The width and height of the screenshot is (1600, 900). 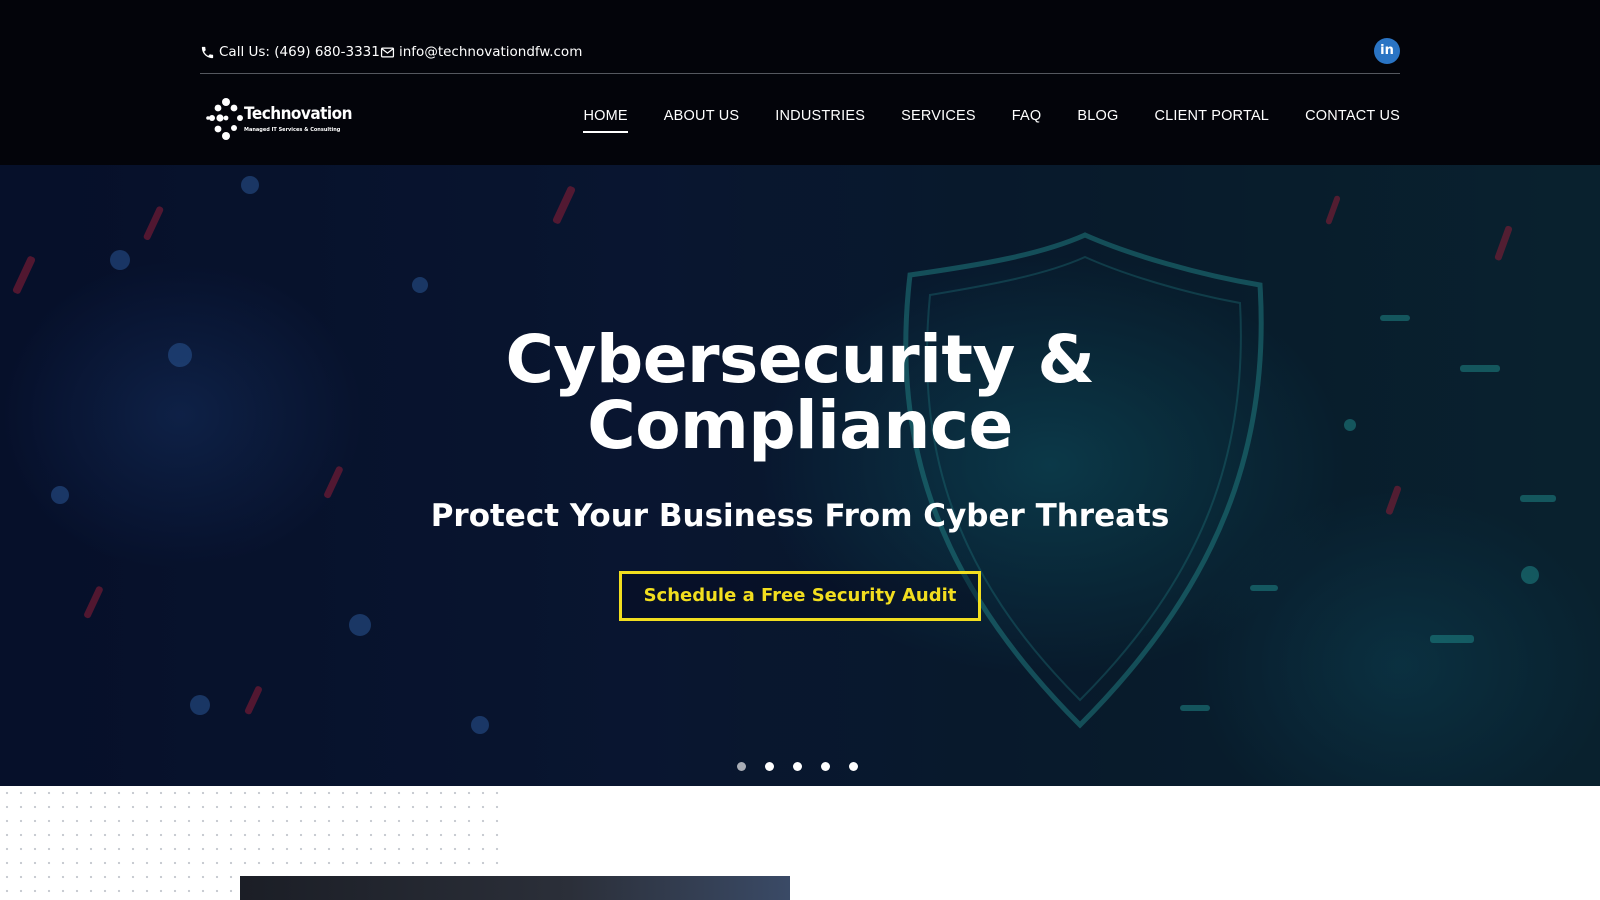 I want to click on linkedin-icon: in, so click(x=1387, y=51).